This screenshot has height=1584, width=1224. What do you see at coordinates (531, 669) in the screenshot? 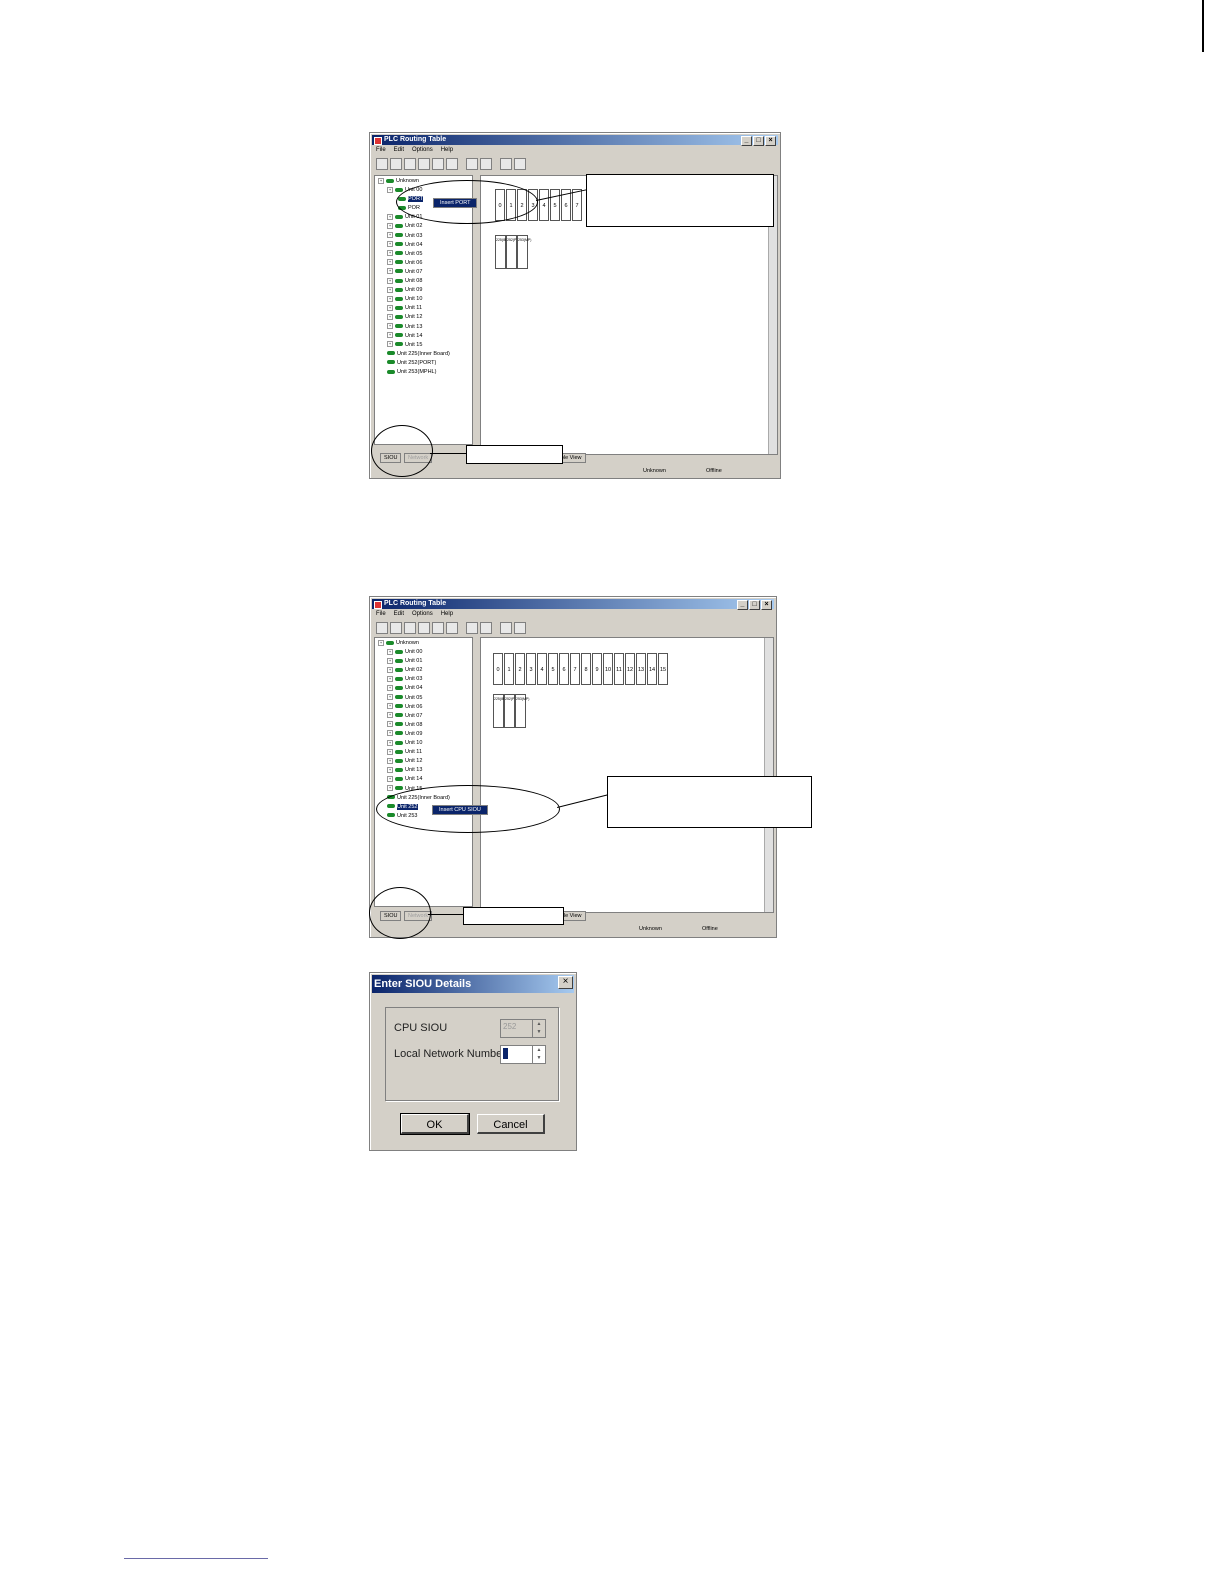
I see `rack-slot: 3` at bounding box center [531, 669].